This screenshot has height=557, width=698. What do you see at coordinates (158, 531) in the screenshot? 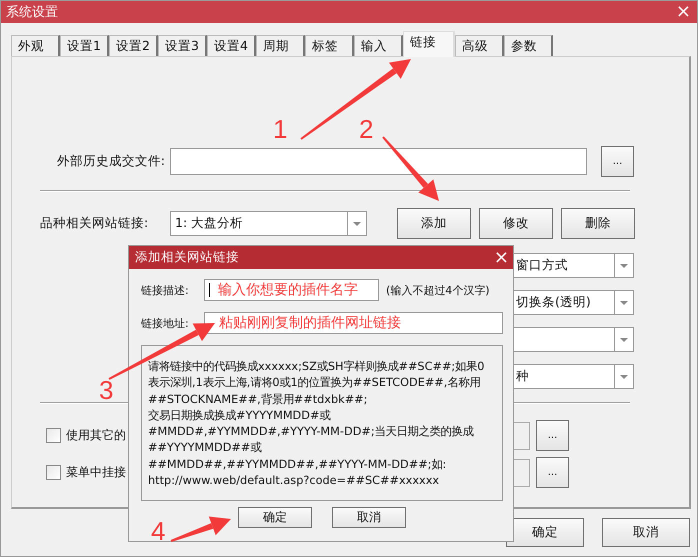
I see `annotation-number: 4` at bounding box center [158, 531].